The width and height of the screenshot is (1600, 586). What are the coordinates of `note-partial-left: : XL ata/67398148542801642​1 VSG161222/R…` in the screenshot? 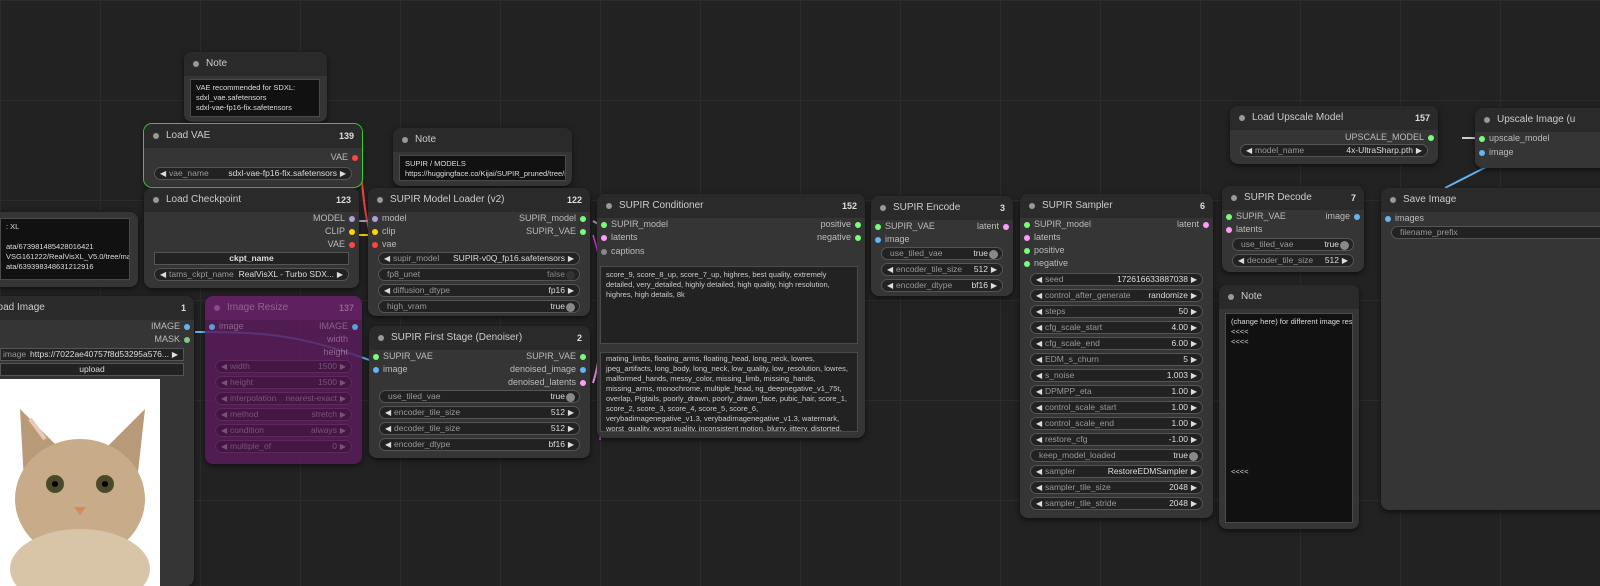 It's located at (69, 249).